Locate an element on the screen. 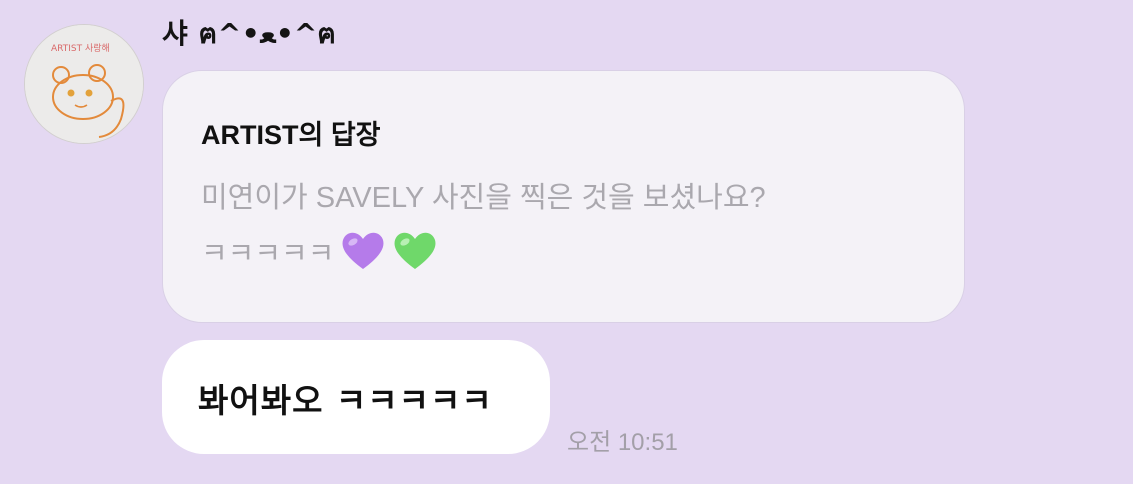  avatar: ARTIST 사랑해 is located at coordinates (84, 84).